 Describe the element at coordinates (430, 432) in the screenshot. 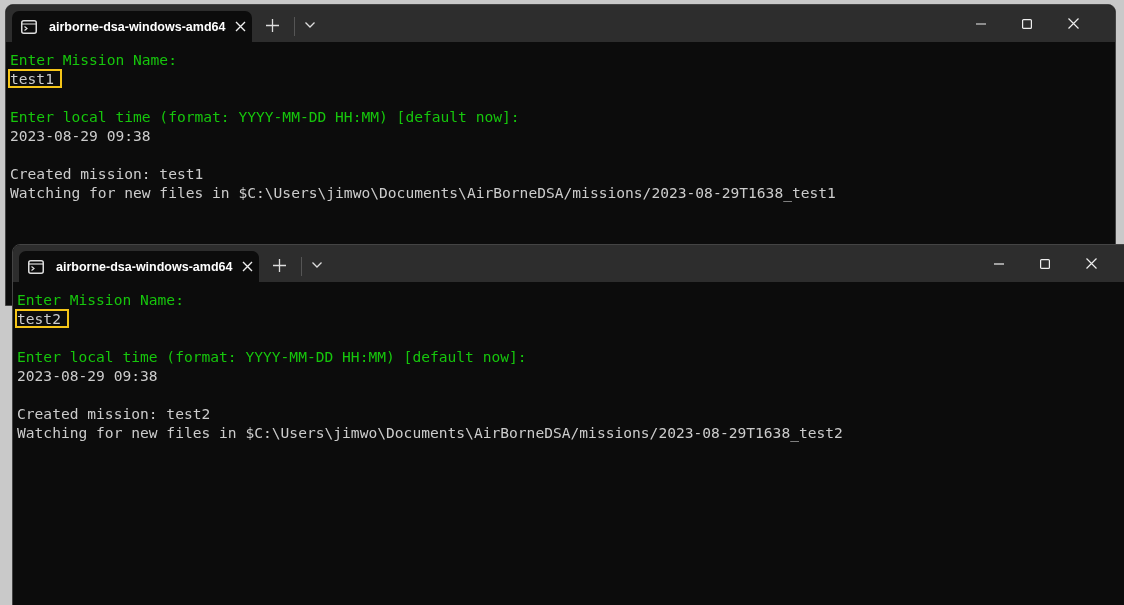

I see `output-text: Watching for new files in $C:\Users\jimwo\Documents\AirBorneDSA/missions/2023-08-29T1638_test2` at that location.